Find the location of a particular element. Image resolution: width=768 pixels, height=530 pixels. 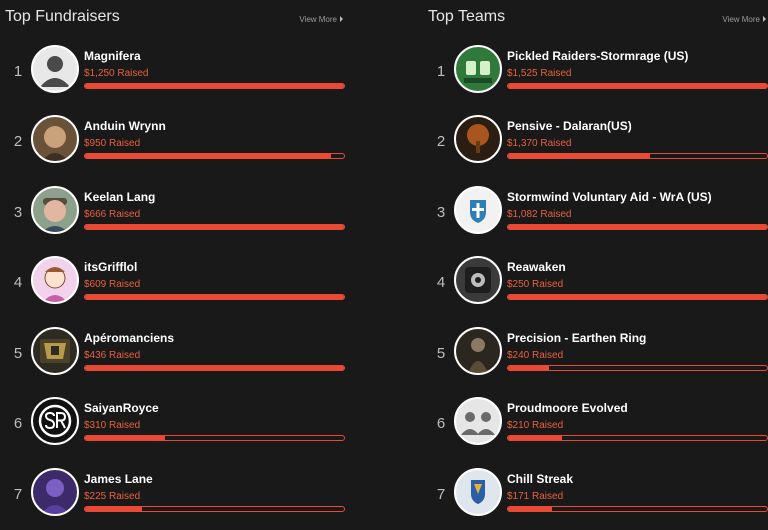

raised-amount: $609 Raised is located at coordinates (112, 284).